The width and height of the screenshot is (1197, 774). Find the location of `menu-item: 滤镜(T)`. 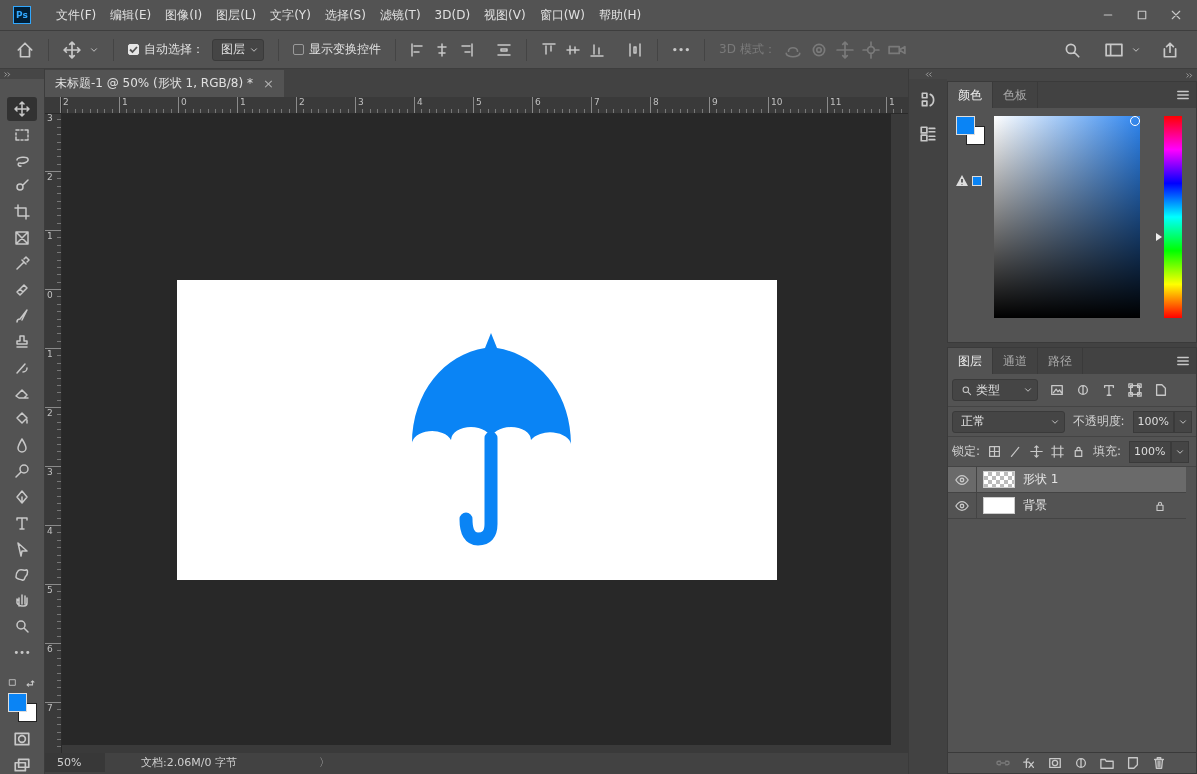

menu-item: 滤镜(T) is located at coordinates (400, 15).